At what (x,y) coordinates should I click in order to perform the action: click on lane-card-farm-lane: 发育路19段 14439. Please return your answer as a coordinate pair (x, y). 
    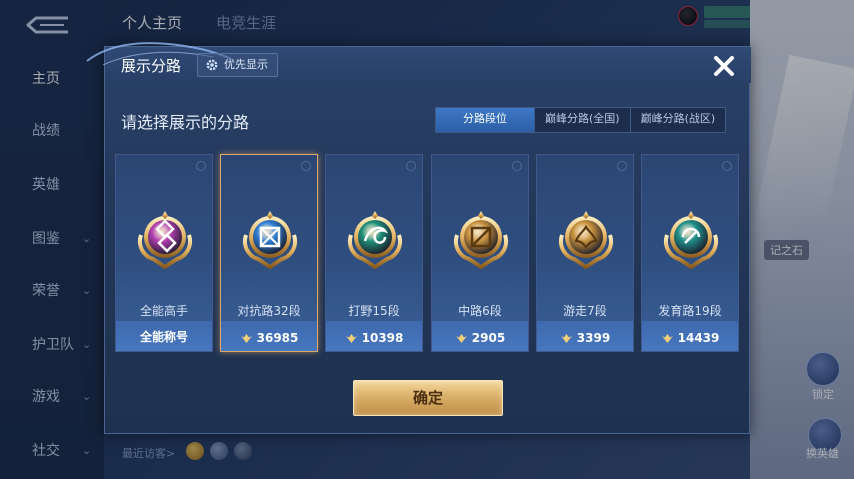
    Looking at the image, I should click on (690, 253).